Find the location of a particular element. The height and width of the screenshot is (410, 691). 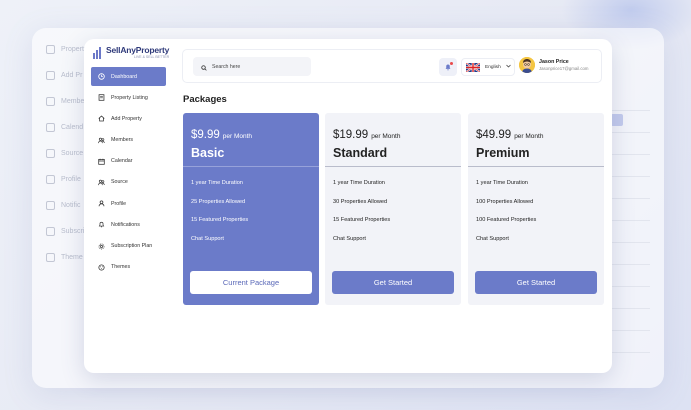

calendar-icon is located at coordinates (101, 161).